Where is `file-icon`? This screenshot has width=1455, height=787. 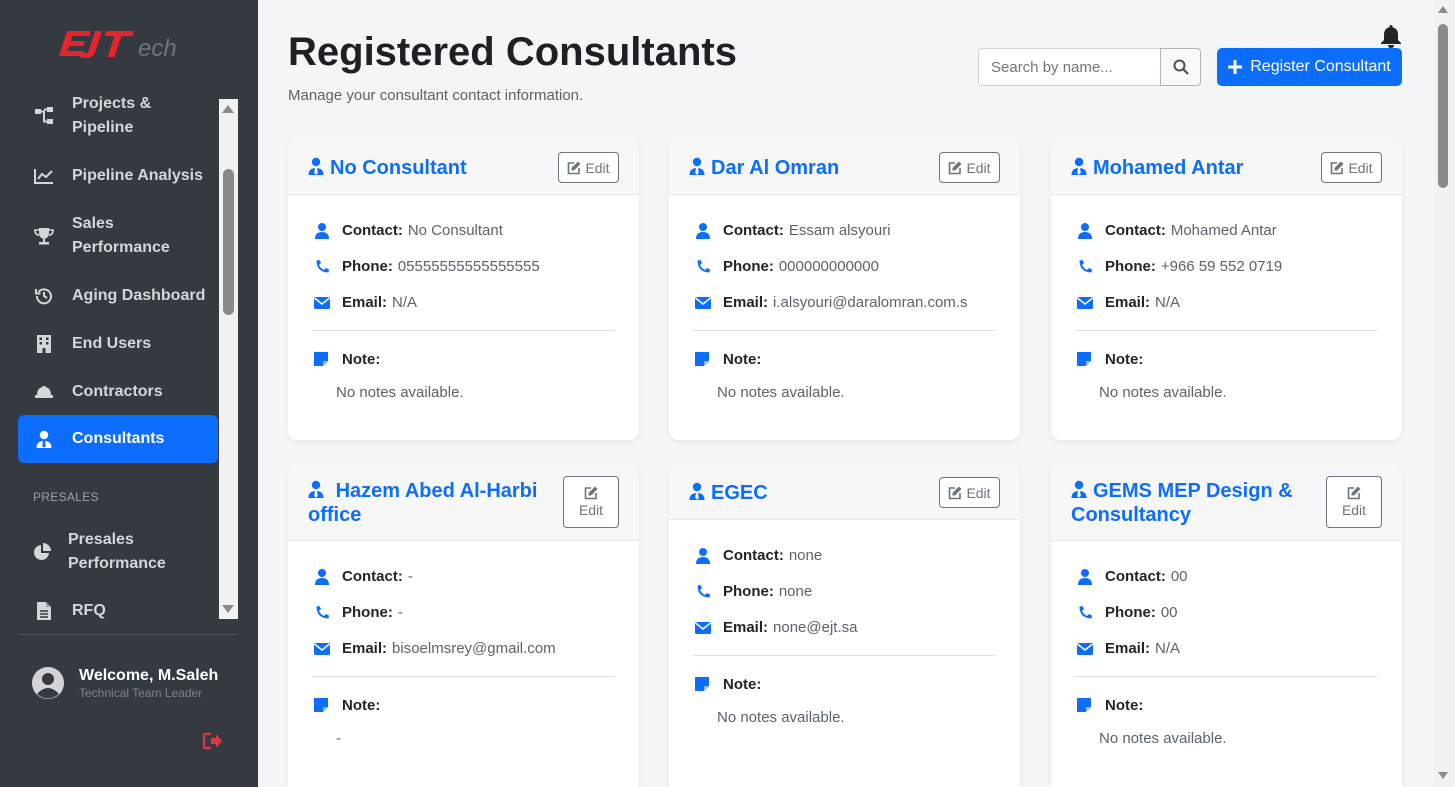 file-icon is located at coordinates (44, 611).